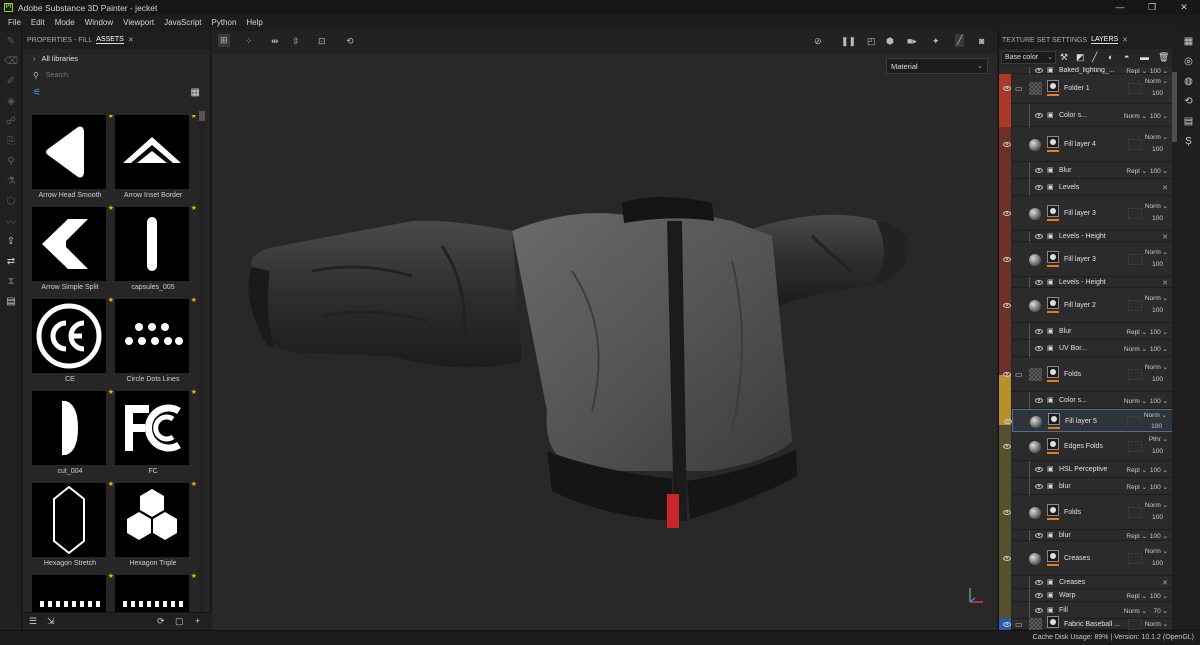 Image resolution: width=1200 pixels, height=645 pixels. I want to click on asset-tile: ★ Arrow Simple Split, so click(72, 252).